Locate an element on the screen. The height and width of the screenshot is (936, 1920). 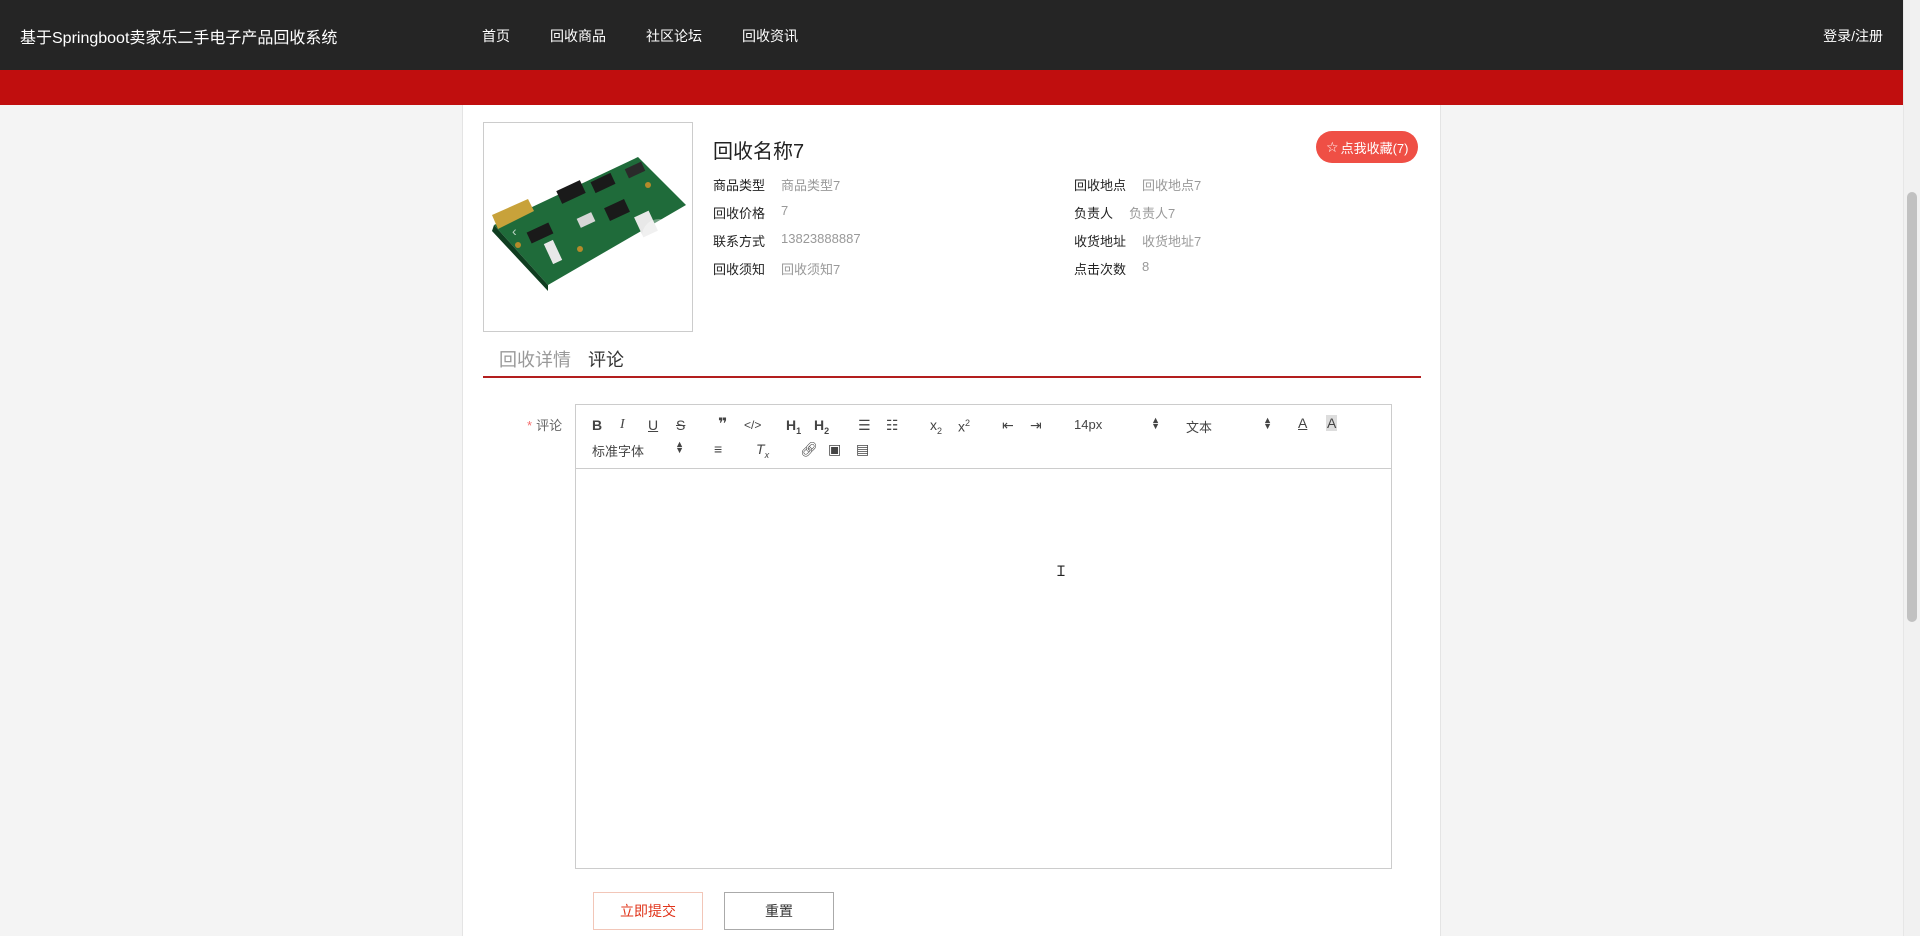
nav-news: 回收资讯 is located at coordinates (770, 36).